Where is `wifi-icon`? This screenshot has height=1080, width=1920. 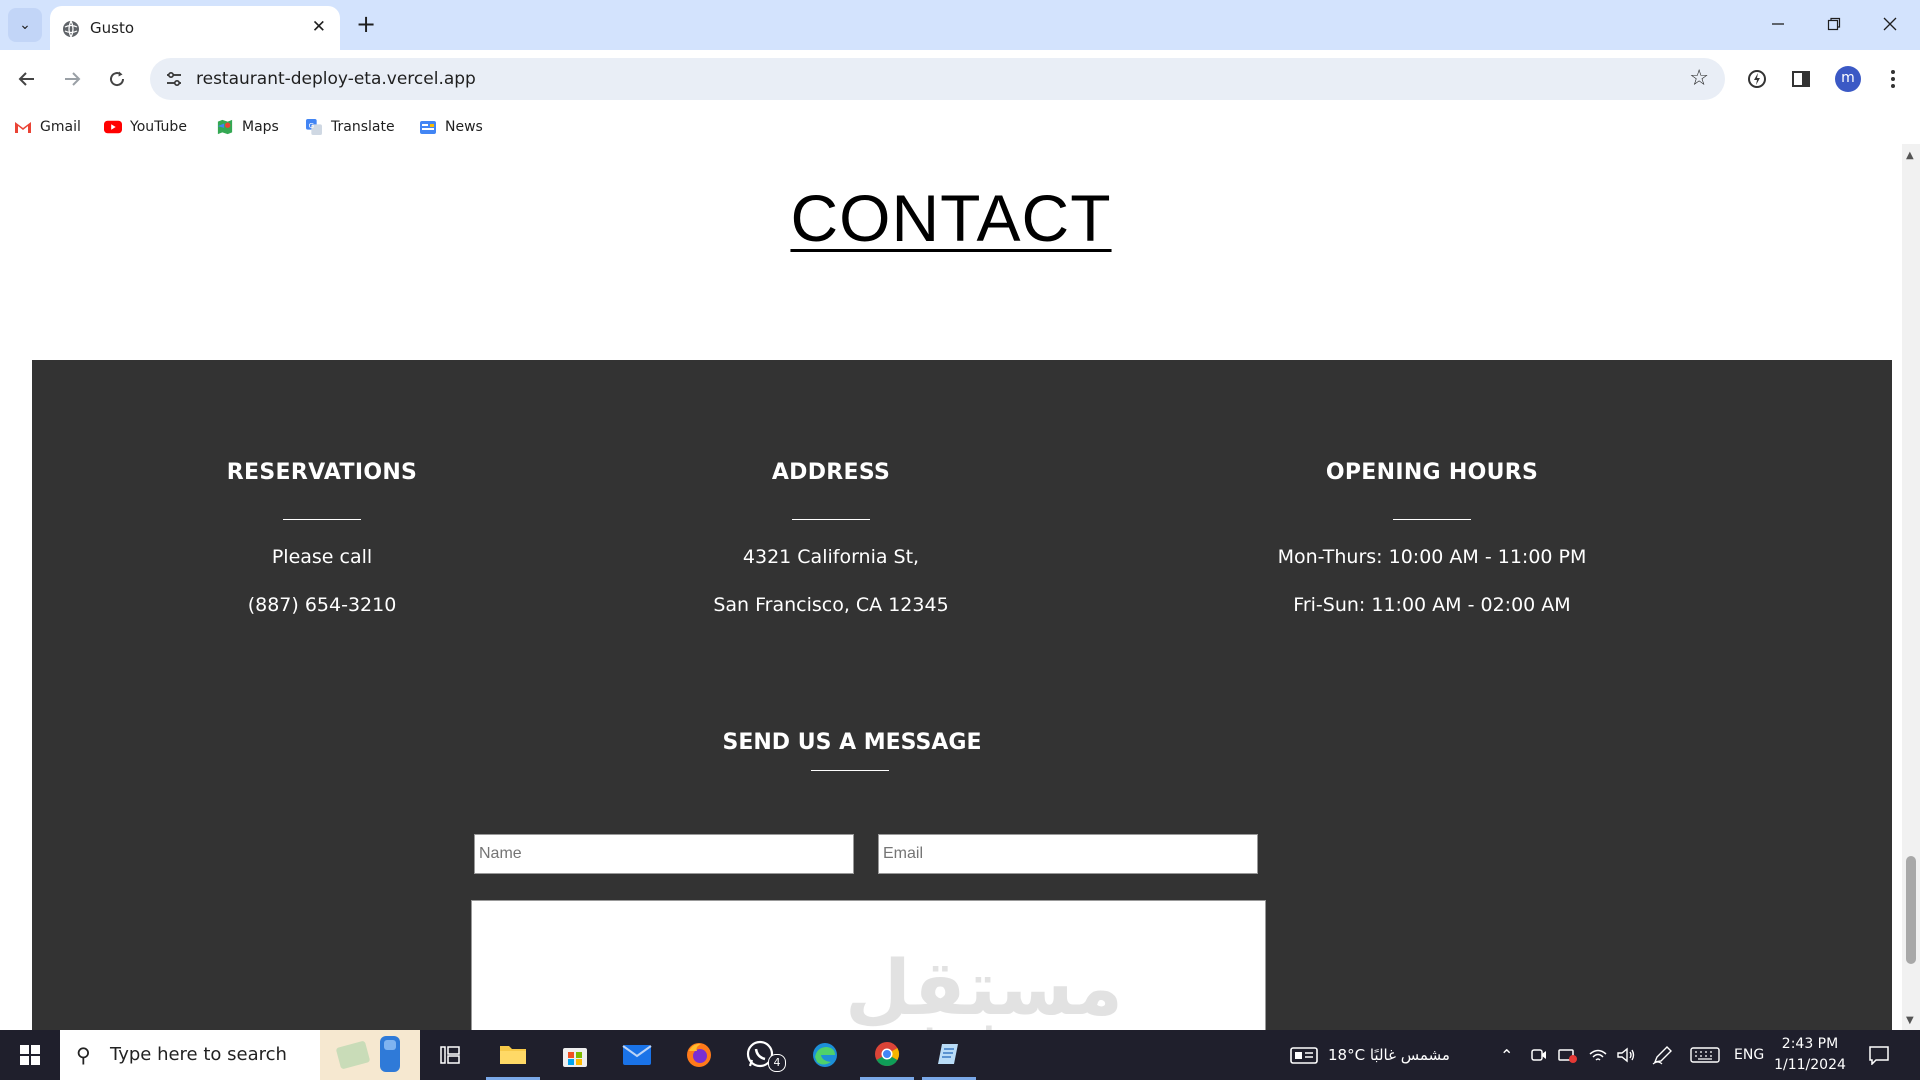
wifi-icon is located at coordinates (1598, 1055).